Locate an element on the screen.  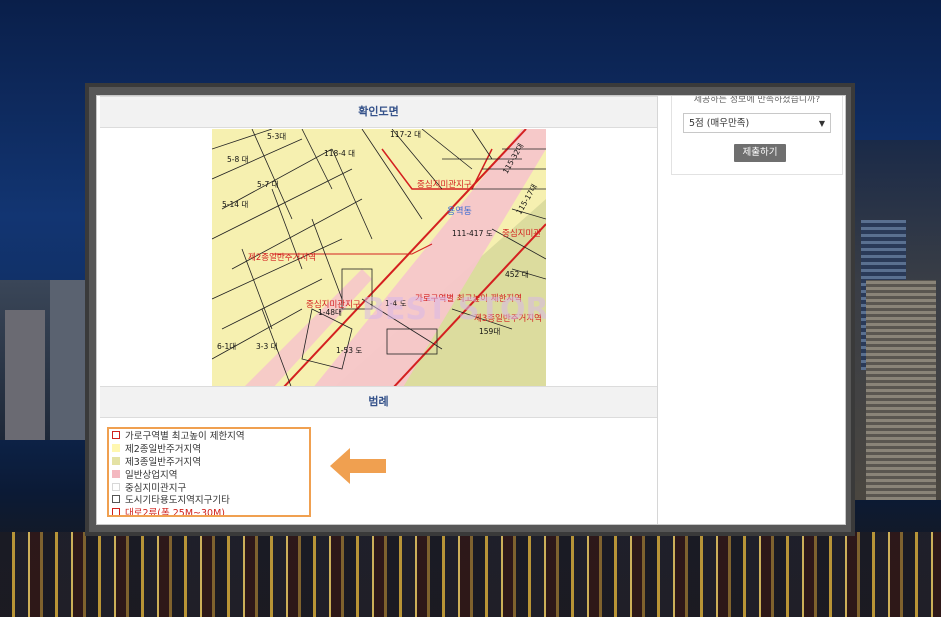
caret-down-icon: ▼ is located at coordinates (821, 123).